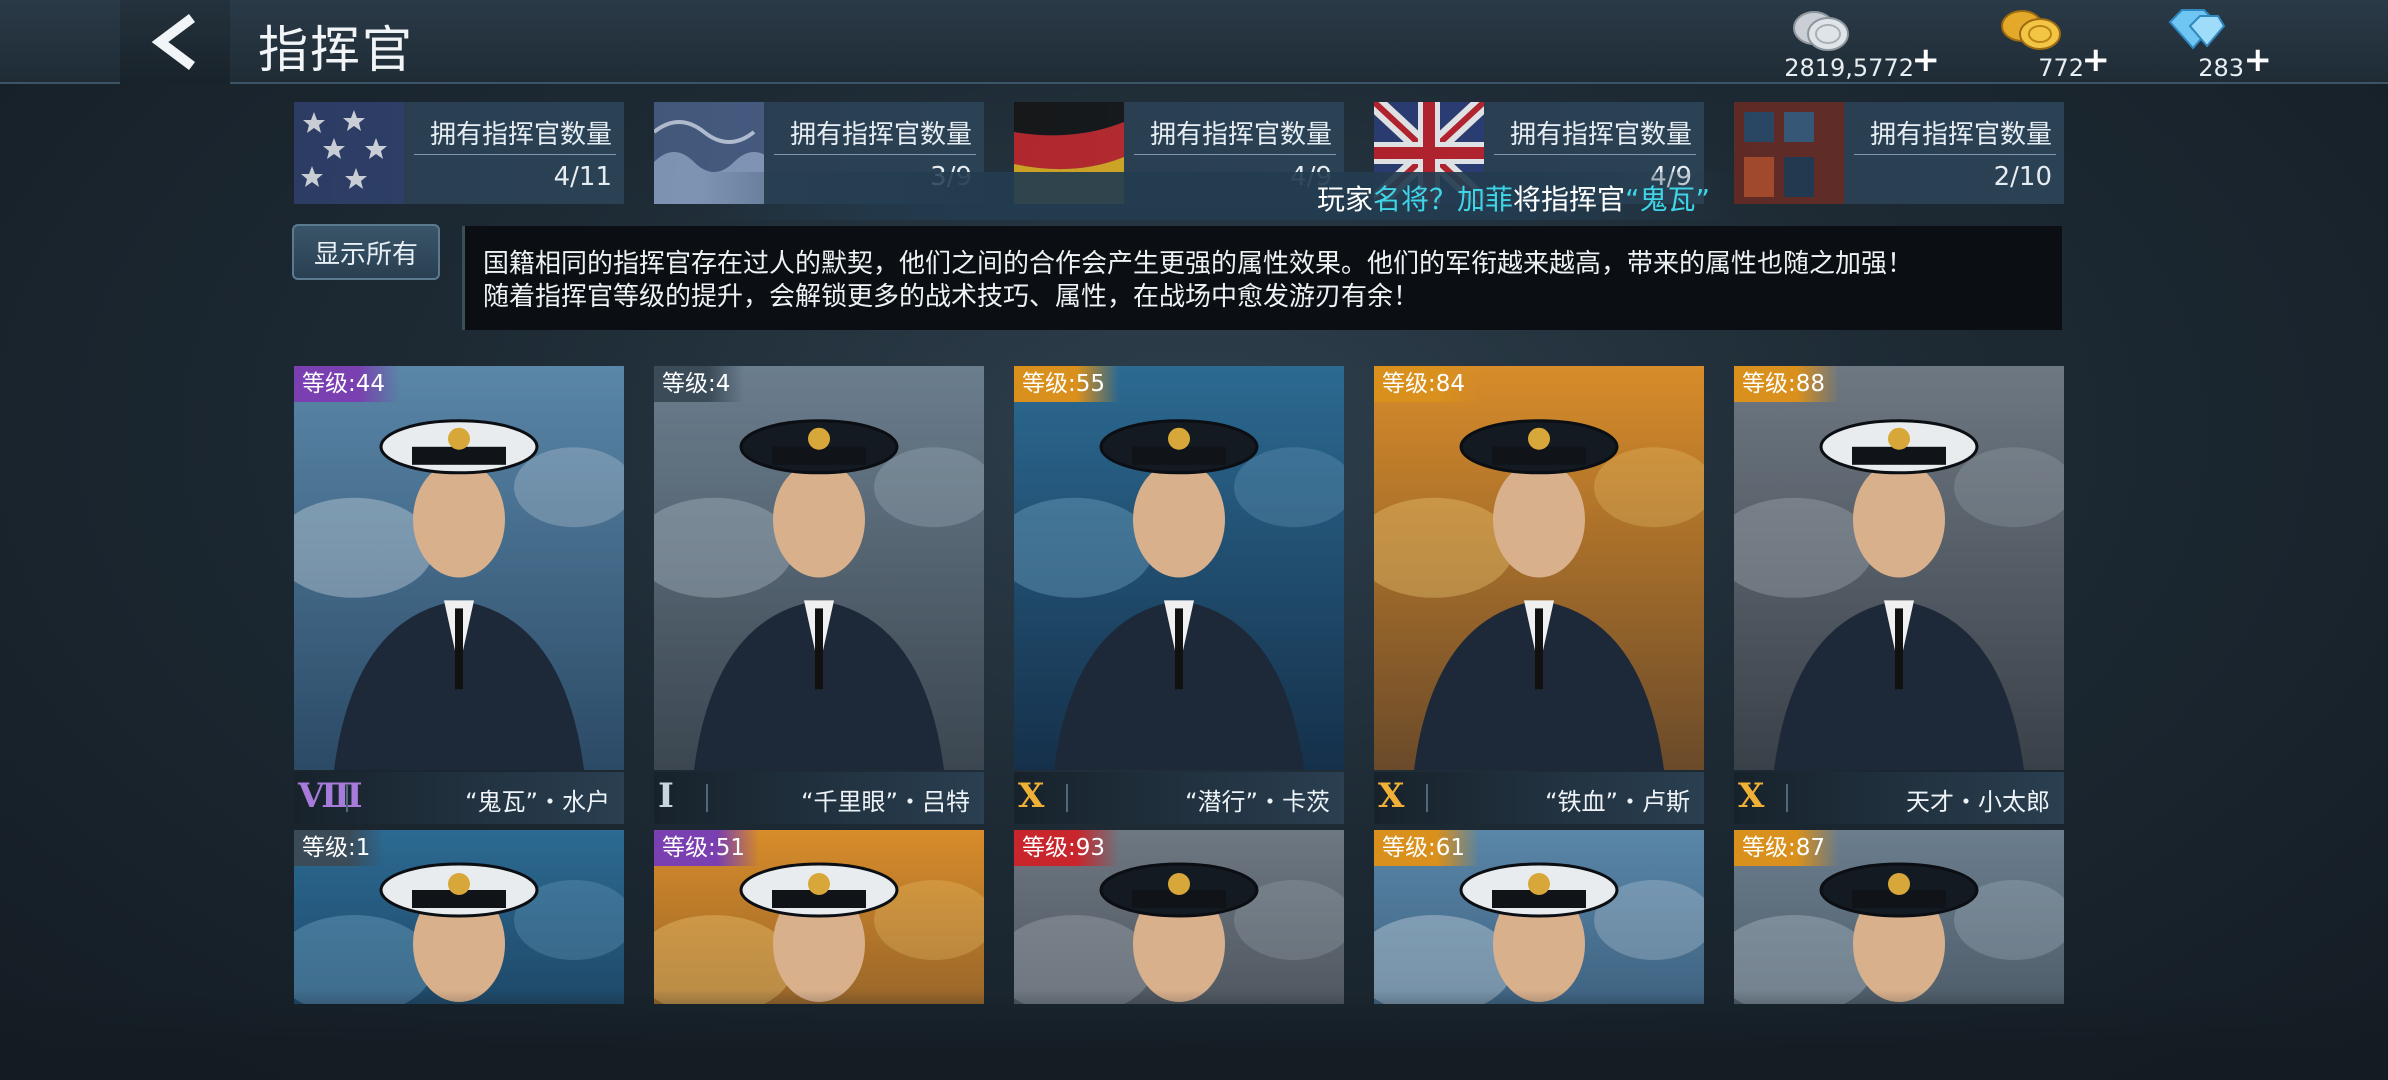 The height and width of the screenshot is (1080, 2388). What do you see at coordinates (707, 848) in the screenshot?
I see `level-badge: 等级:51` at bounding box center [707, 848].